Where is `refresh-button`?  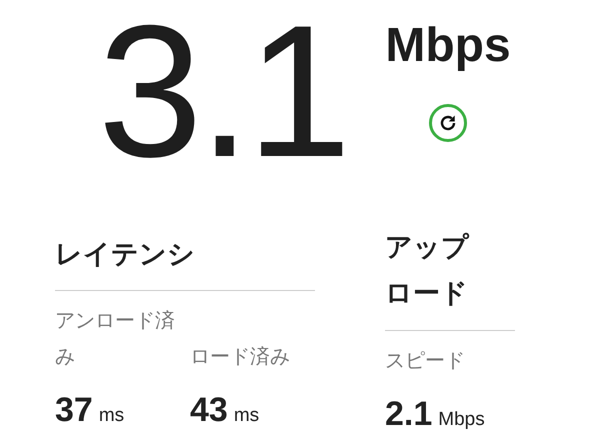 refresh-button is located at coordinates (448, 123).